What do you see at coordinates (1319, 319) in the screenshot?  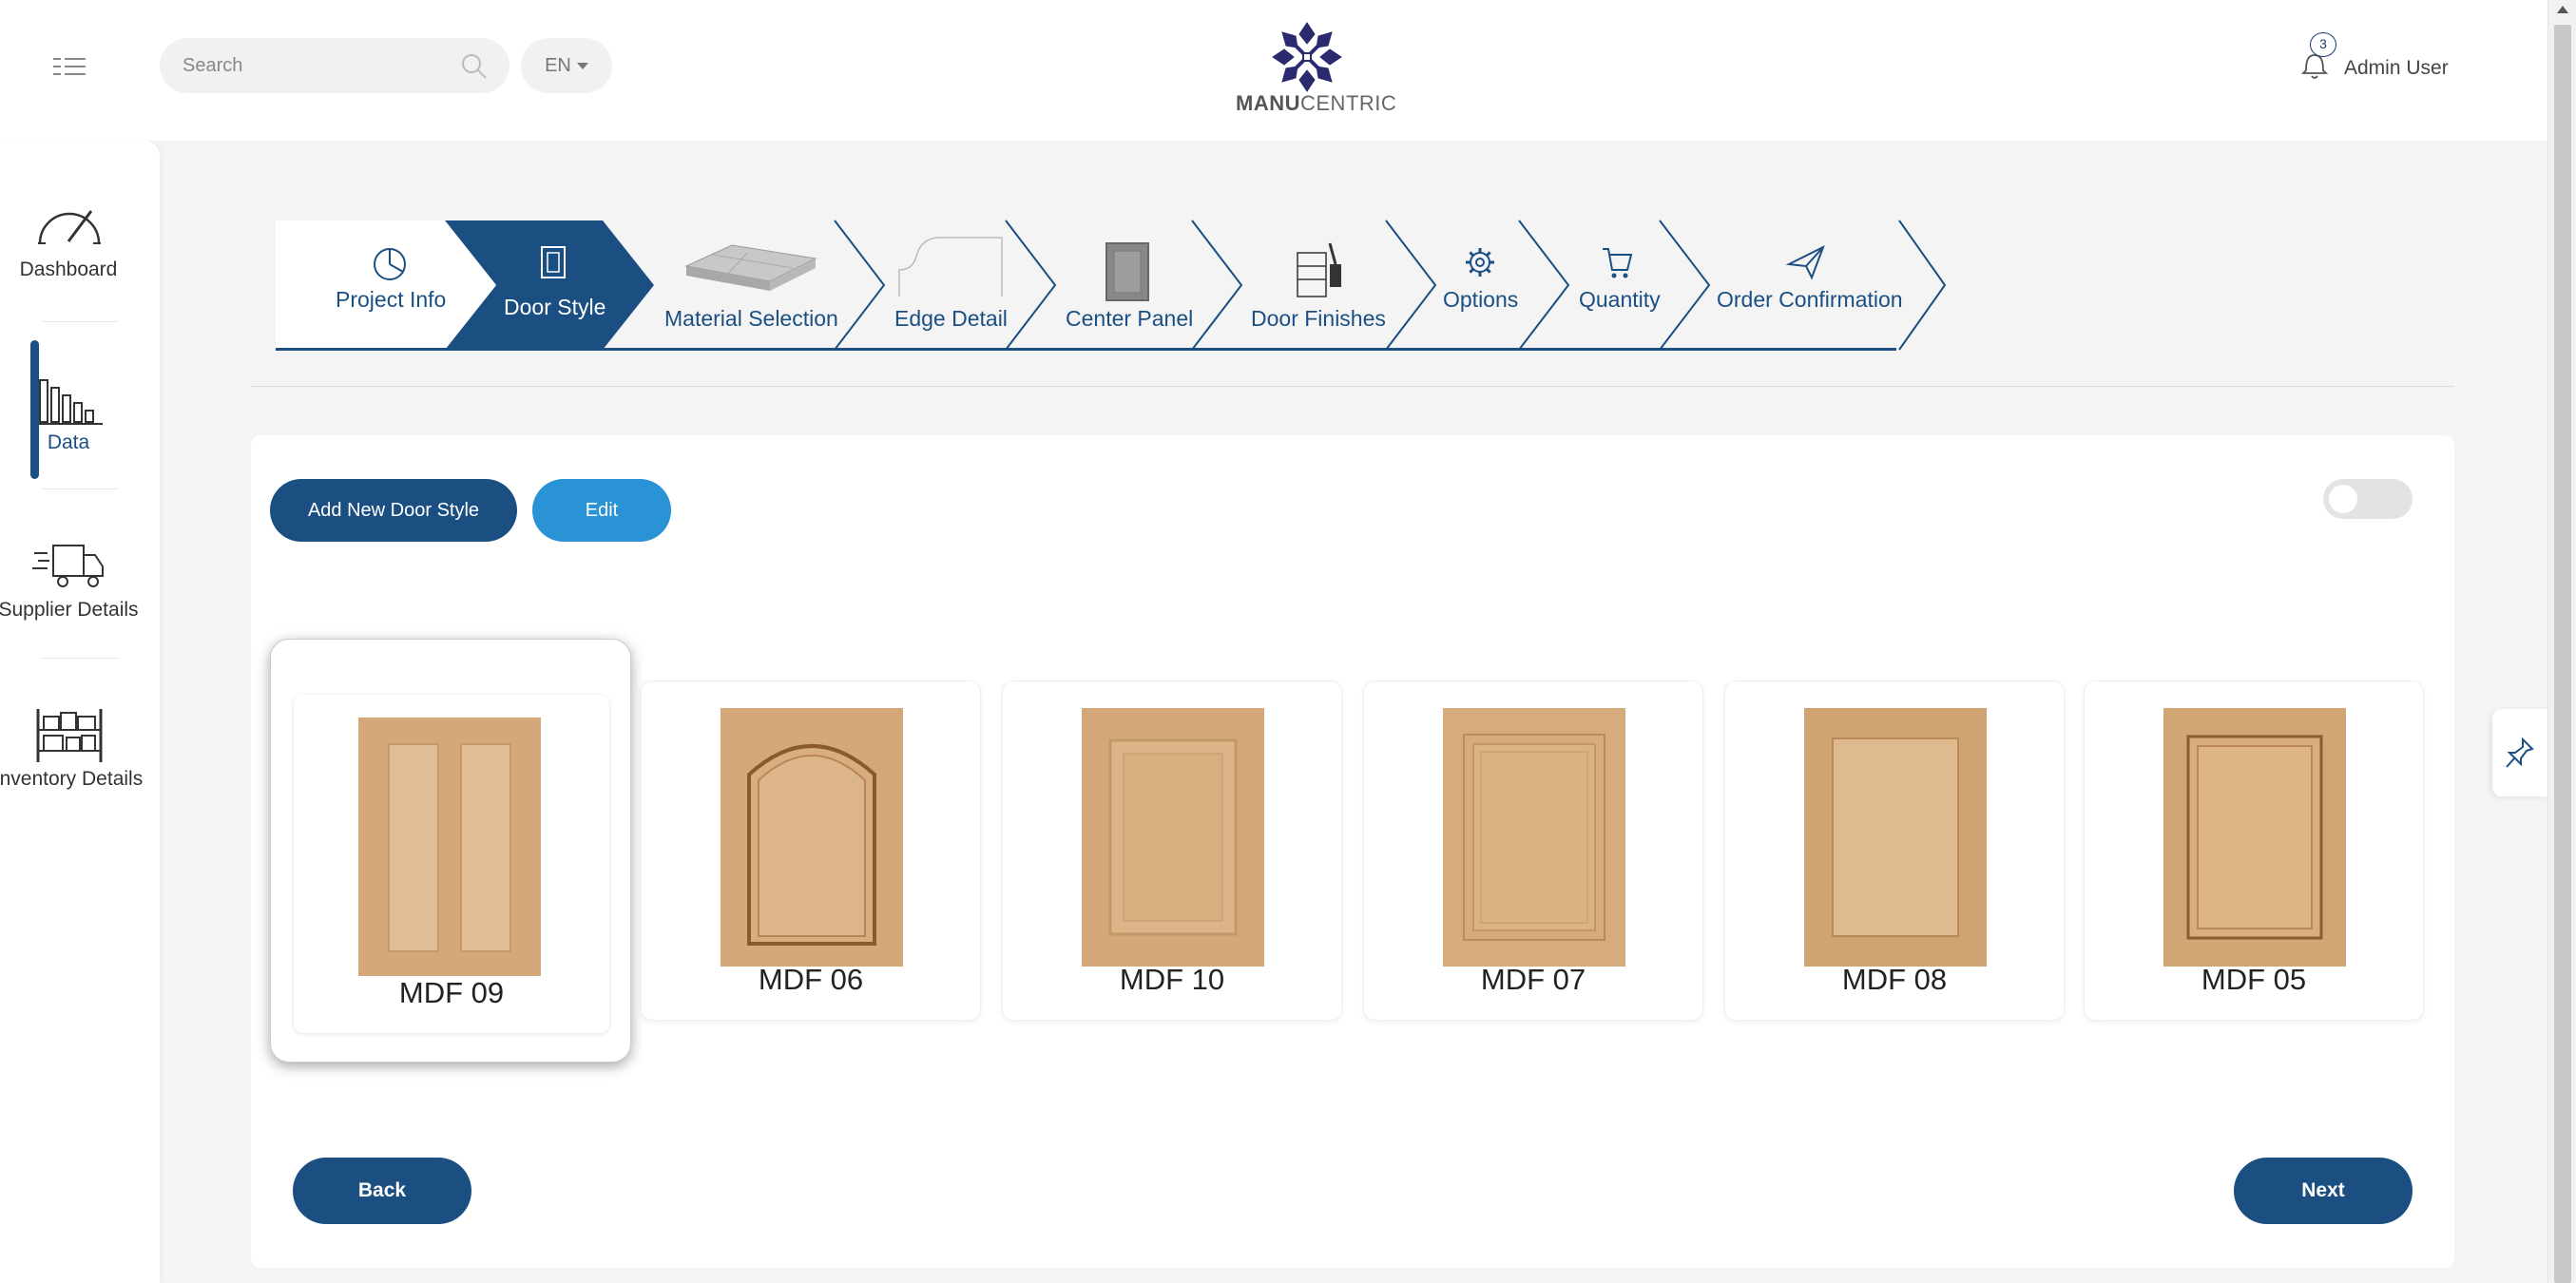 I see `step-door-finishes: Door Finishes` at bounding box center [1319, 319].